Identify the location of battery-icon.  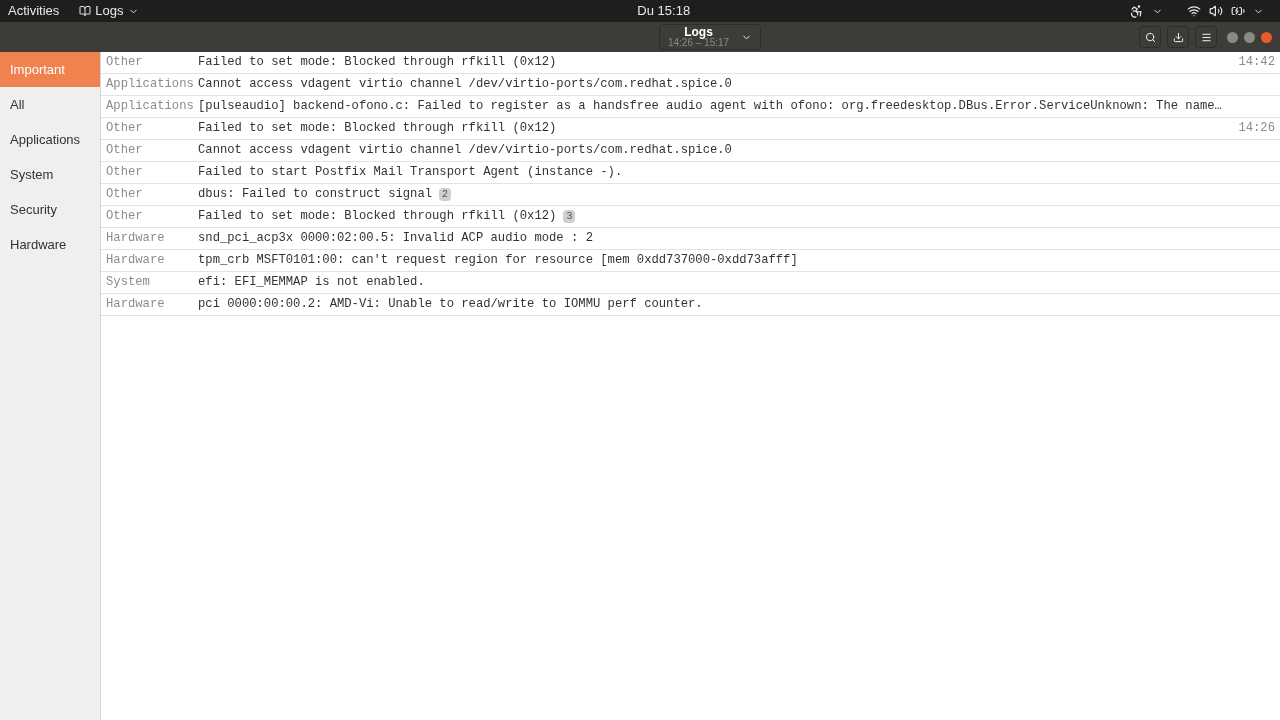
(1238, 11).